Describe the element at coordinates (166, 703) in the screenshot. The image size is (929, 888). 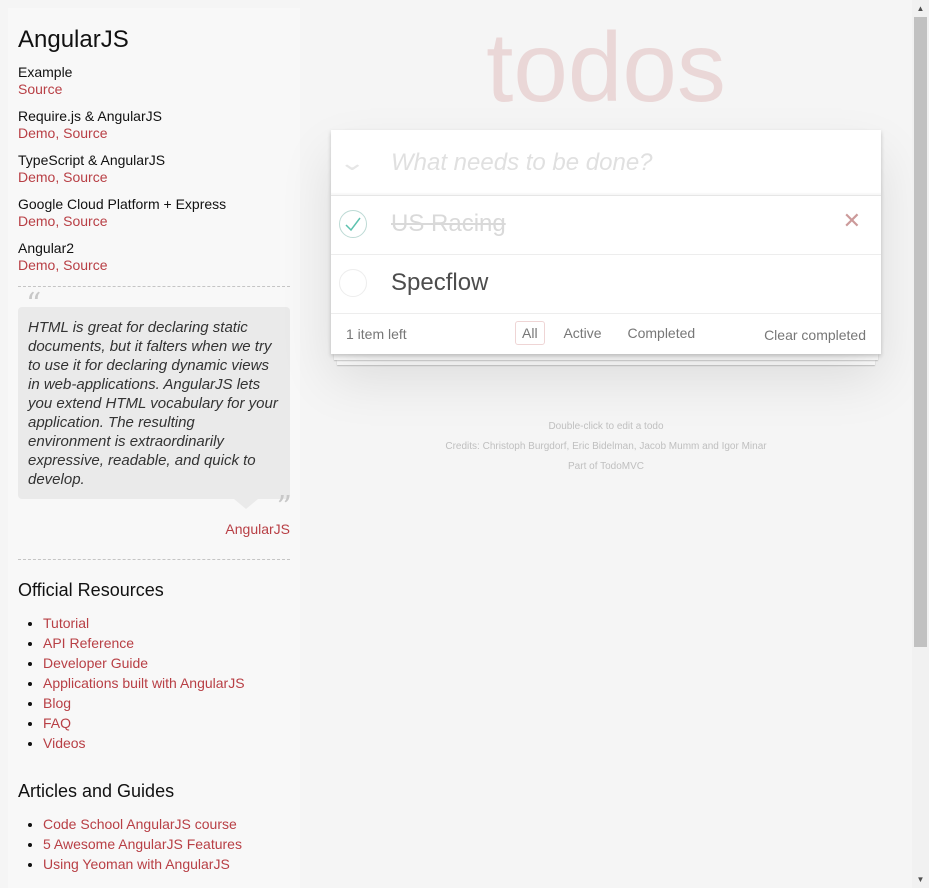
I see `list-item: Blog` at that location.